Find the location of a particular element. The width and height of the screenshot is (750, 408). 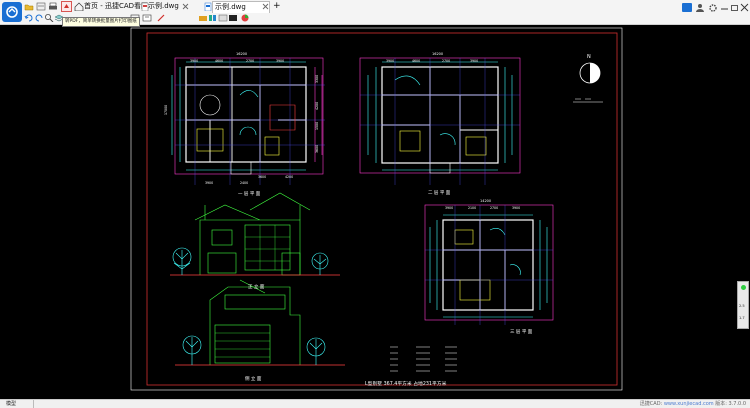

svg-text: 14200 is located at coordinates (485, 201).